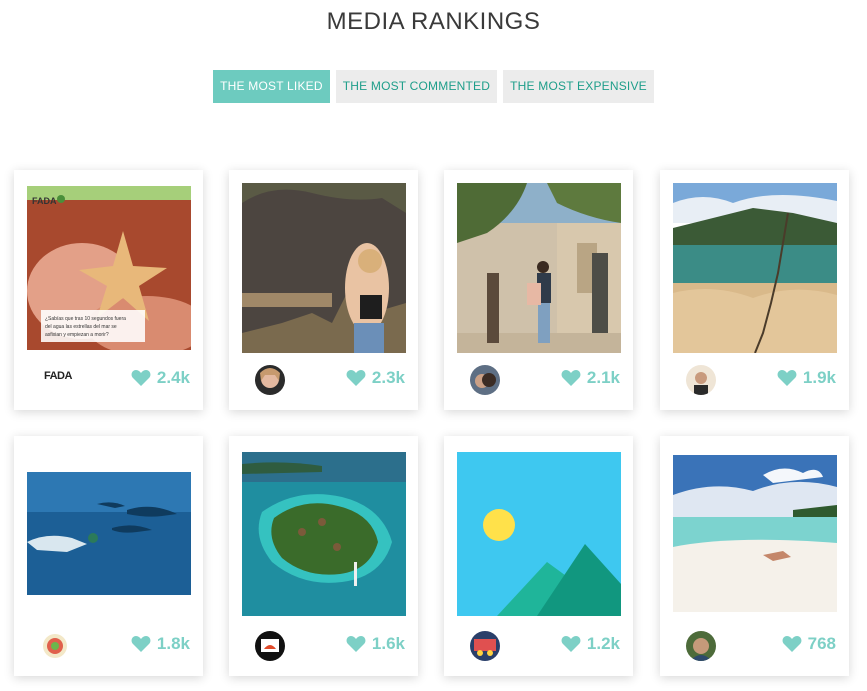 Image resolution: width=867 pixels, height=691 pixels. I want to click on svg-text: FADA, so click(44, 201).